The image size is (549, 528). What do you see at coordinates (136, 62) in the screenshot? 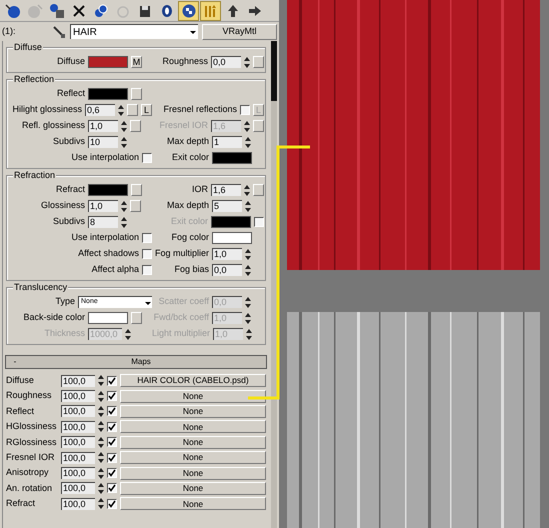
I see `toggle-button: M` at bounding box center [136, 62].